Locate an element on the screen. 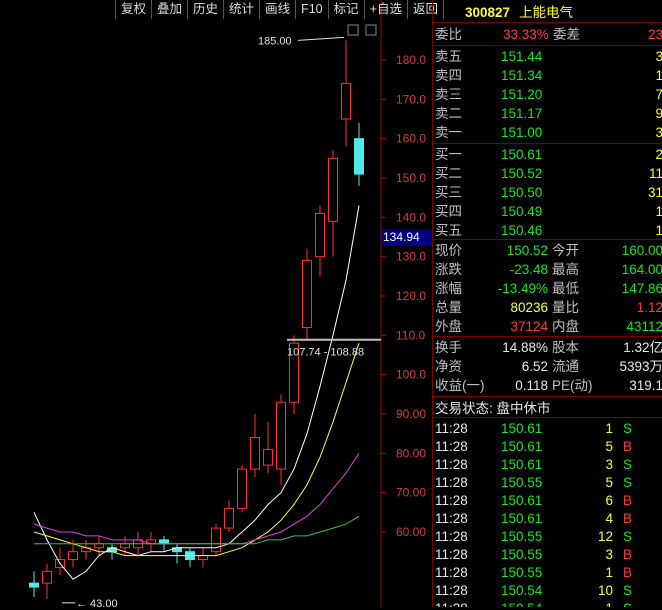  ask-label: 卖一 is located at coordinates (448, 132).